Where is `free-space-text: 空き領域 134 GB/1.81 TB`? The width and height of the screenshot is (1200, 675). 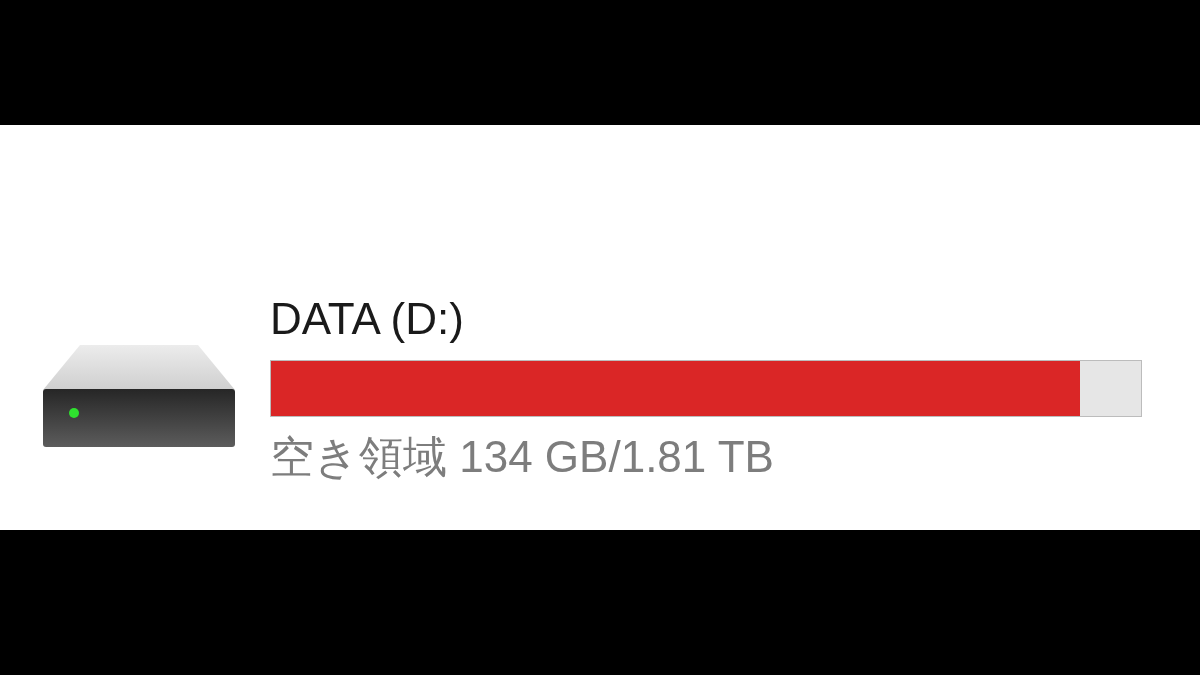
free-space-text: 空き領域 134 GB/1.81 TB is located at coordinates (522, 456).